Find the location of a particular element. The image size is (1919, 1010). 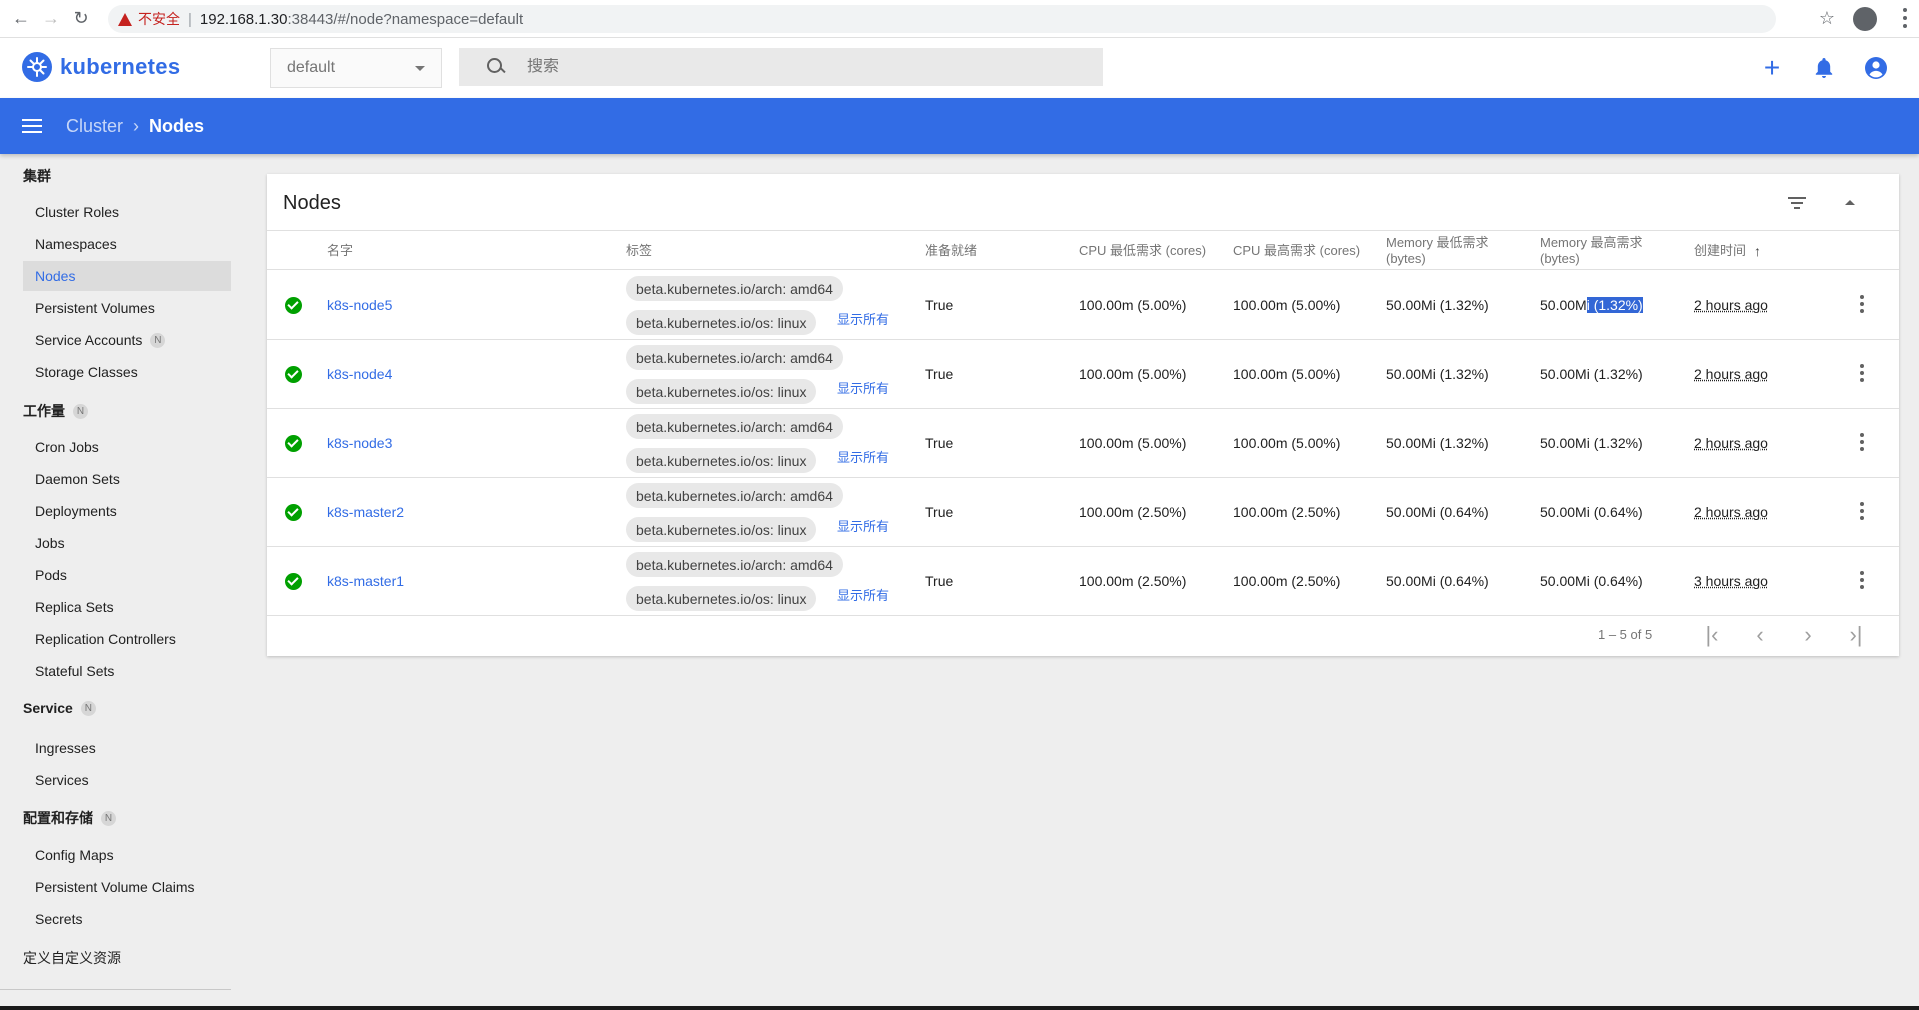

created-age: 3 hours ago is located at coordinates (1731, 581).